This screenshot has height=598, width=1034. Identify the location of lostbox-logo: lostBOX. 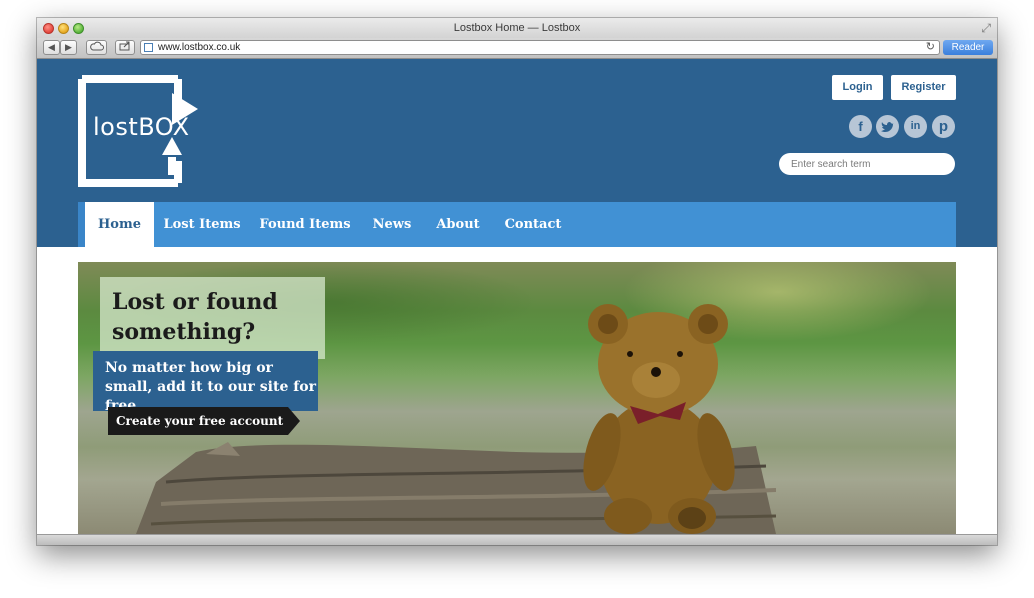
(138, 131).